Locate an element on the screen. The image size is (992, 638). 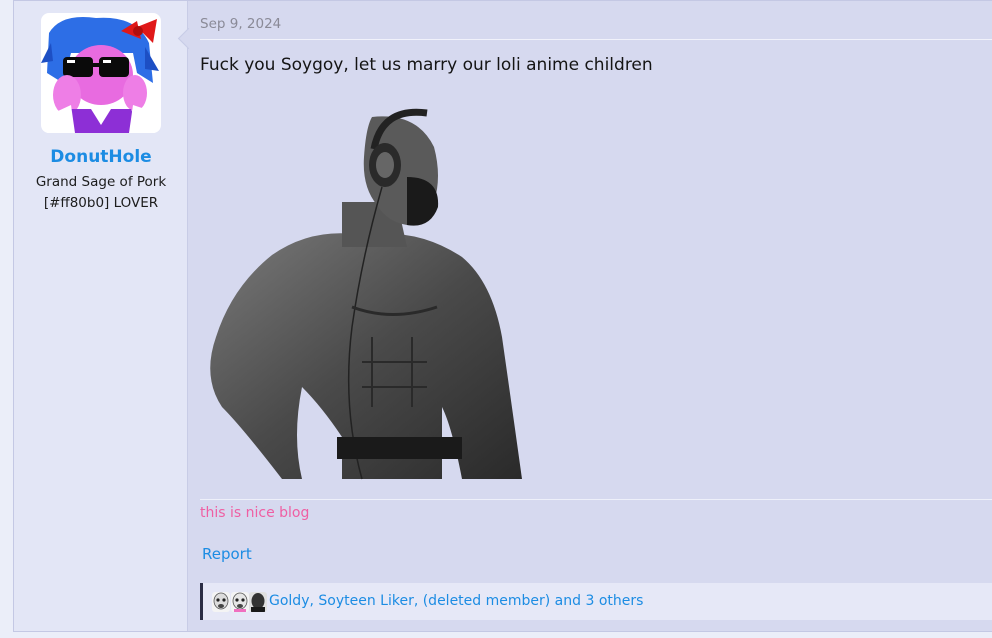
divider is located at coordinates (596, 39).